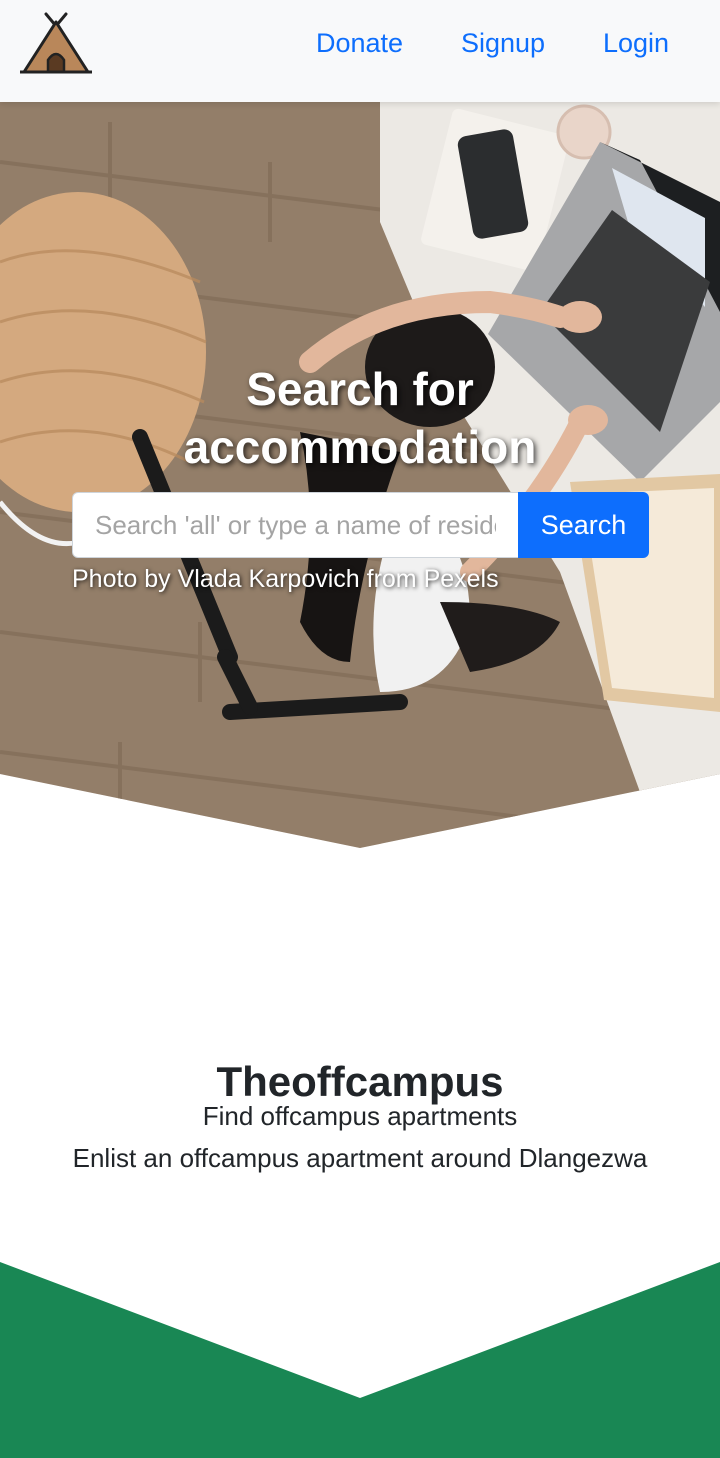 The image size is (720, 1458). Describe the element at coordinates (359, 43) in the screenshot. I see `nav-donate-link: Donate` at that location.